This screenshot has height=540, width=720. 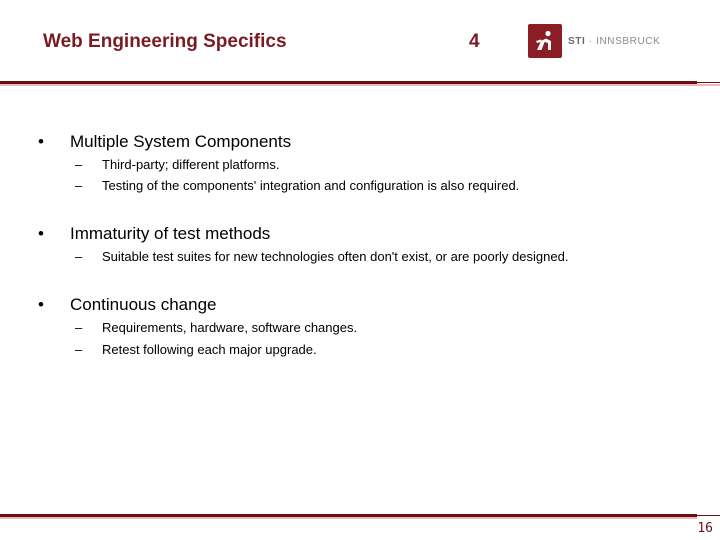 I want to click on bullet-text: Multiple System Components, so click(x=181, y=141).